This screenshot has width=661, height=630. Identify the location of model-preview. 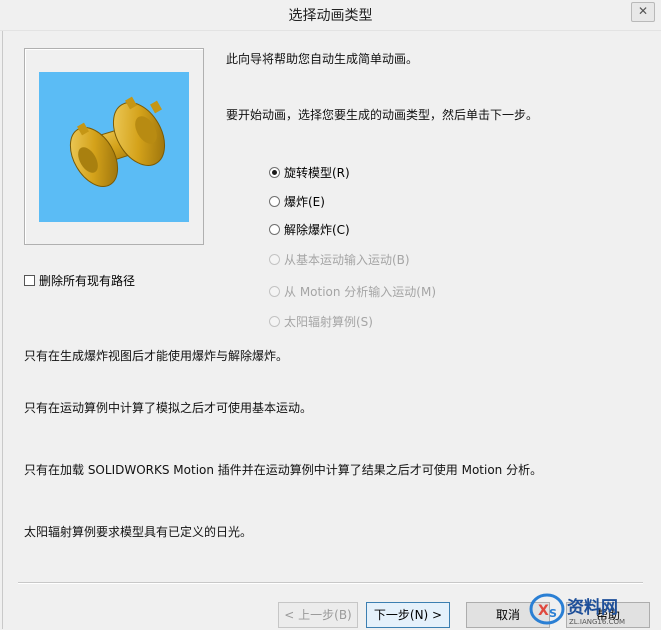
(114, 147).